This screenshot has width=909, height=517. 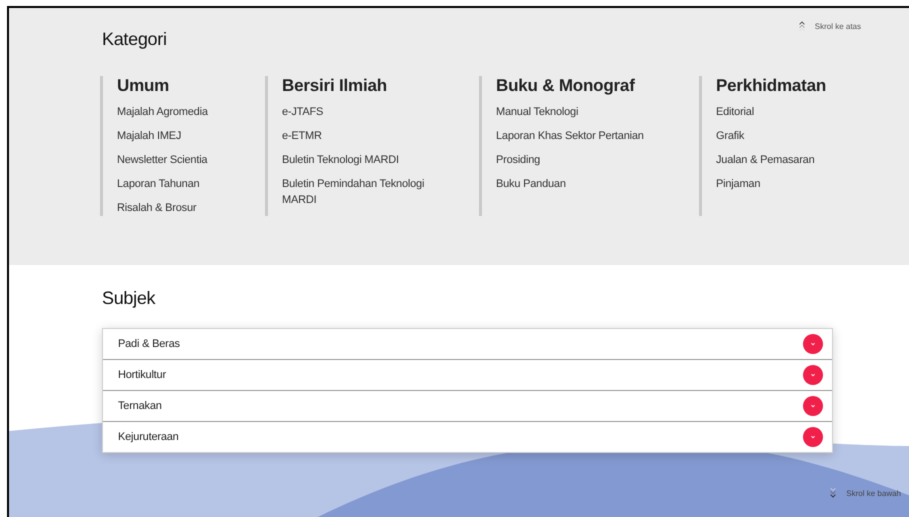 What do you see at coordinates (738, 184) in the screenshot?
I see `category-link: Pinjaman` at bounding box center [738, 184].